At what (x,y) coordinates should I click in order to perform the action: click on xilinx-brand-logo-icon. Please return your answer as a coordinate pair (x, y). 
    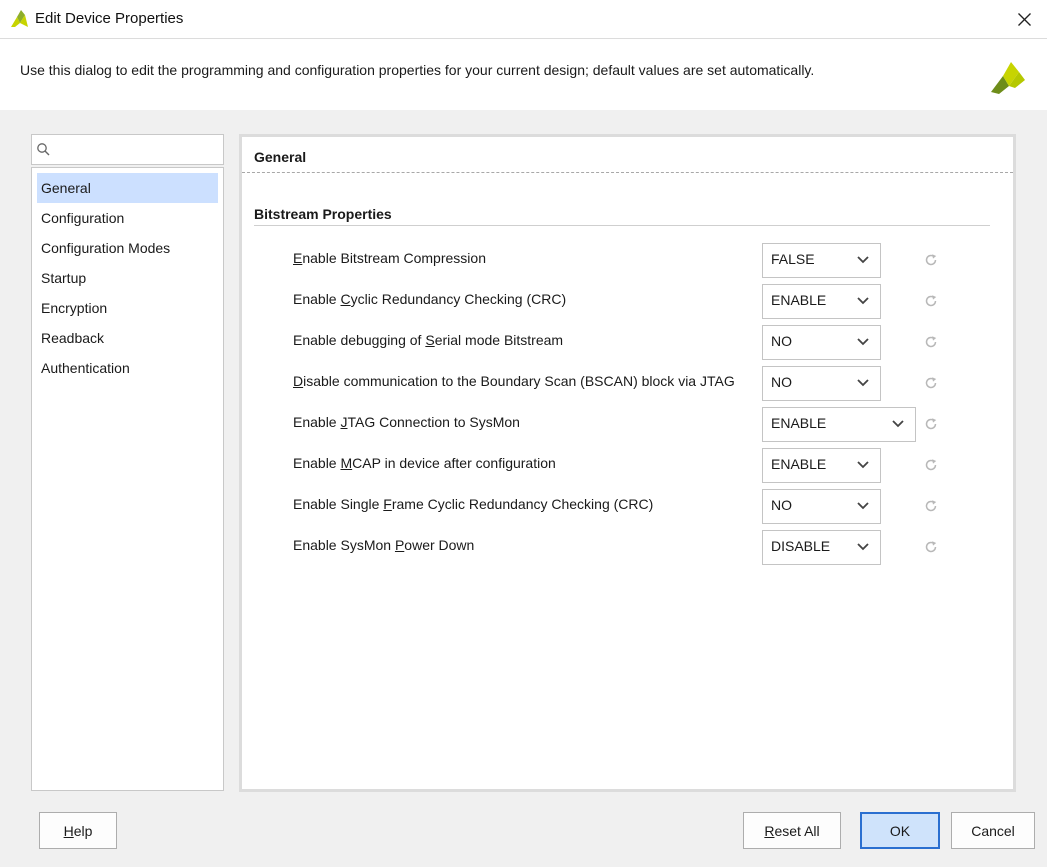
    Looking at the image, I should click on (1008, 78).